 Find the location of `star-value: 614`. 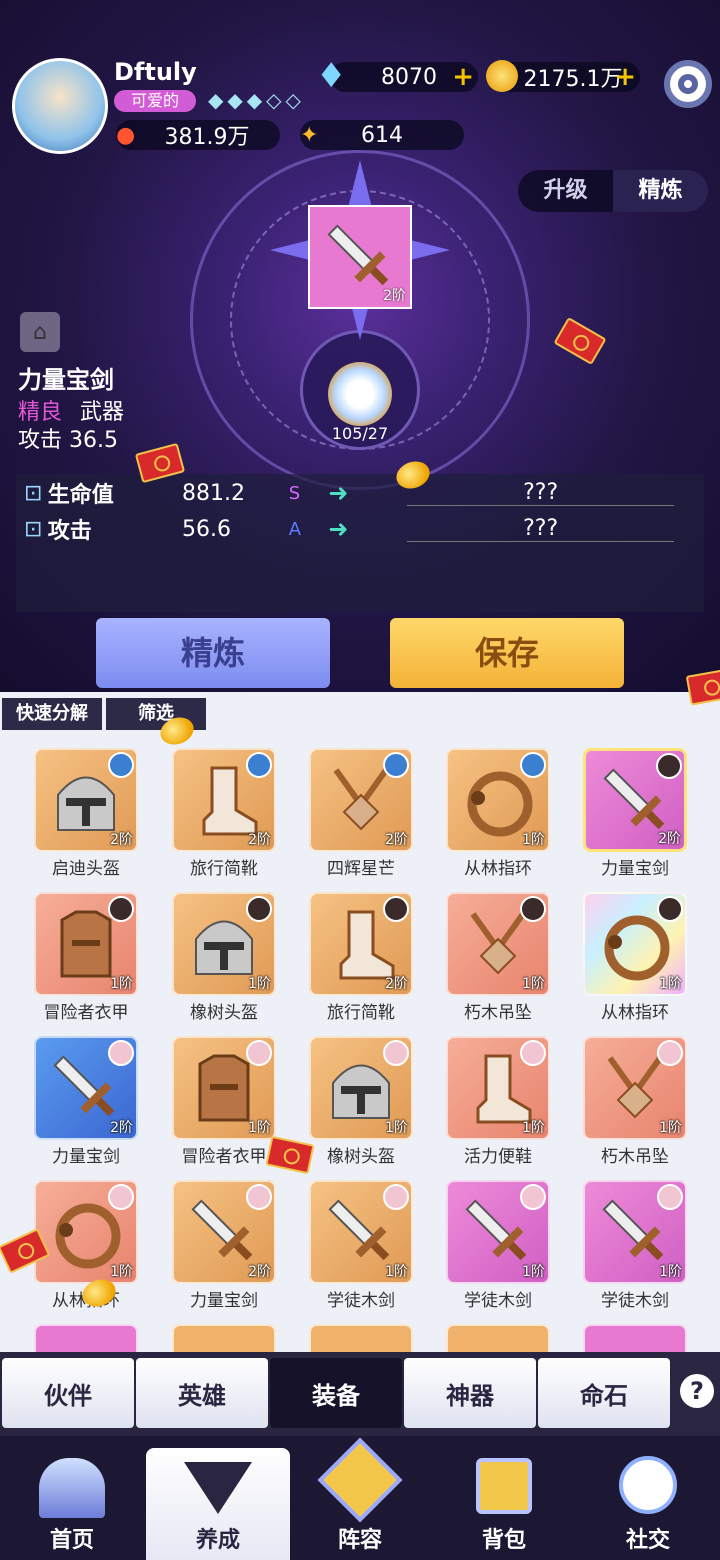

star-value: 614 is located at coordinates (382, 135).